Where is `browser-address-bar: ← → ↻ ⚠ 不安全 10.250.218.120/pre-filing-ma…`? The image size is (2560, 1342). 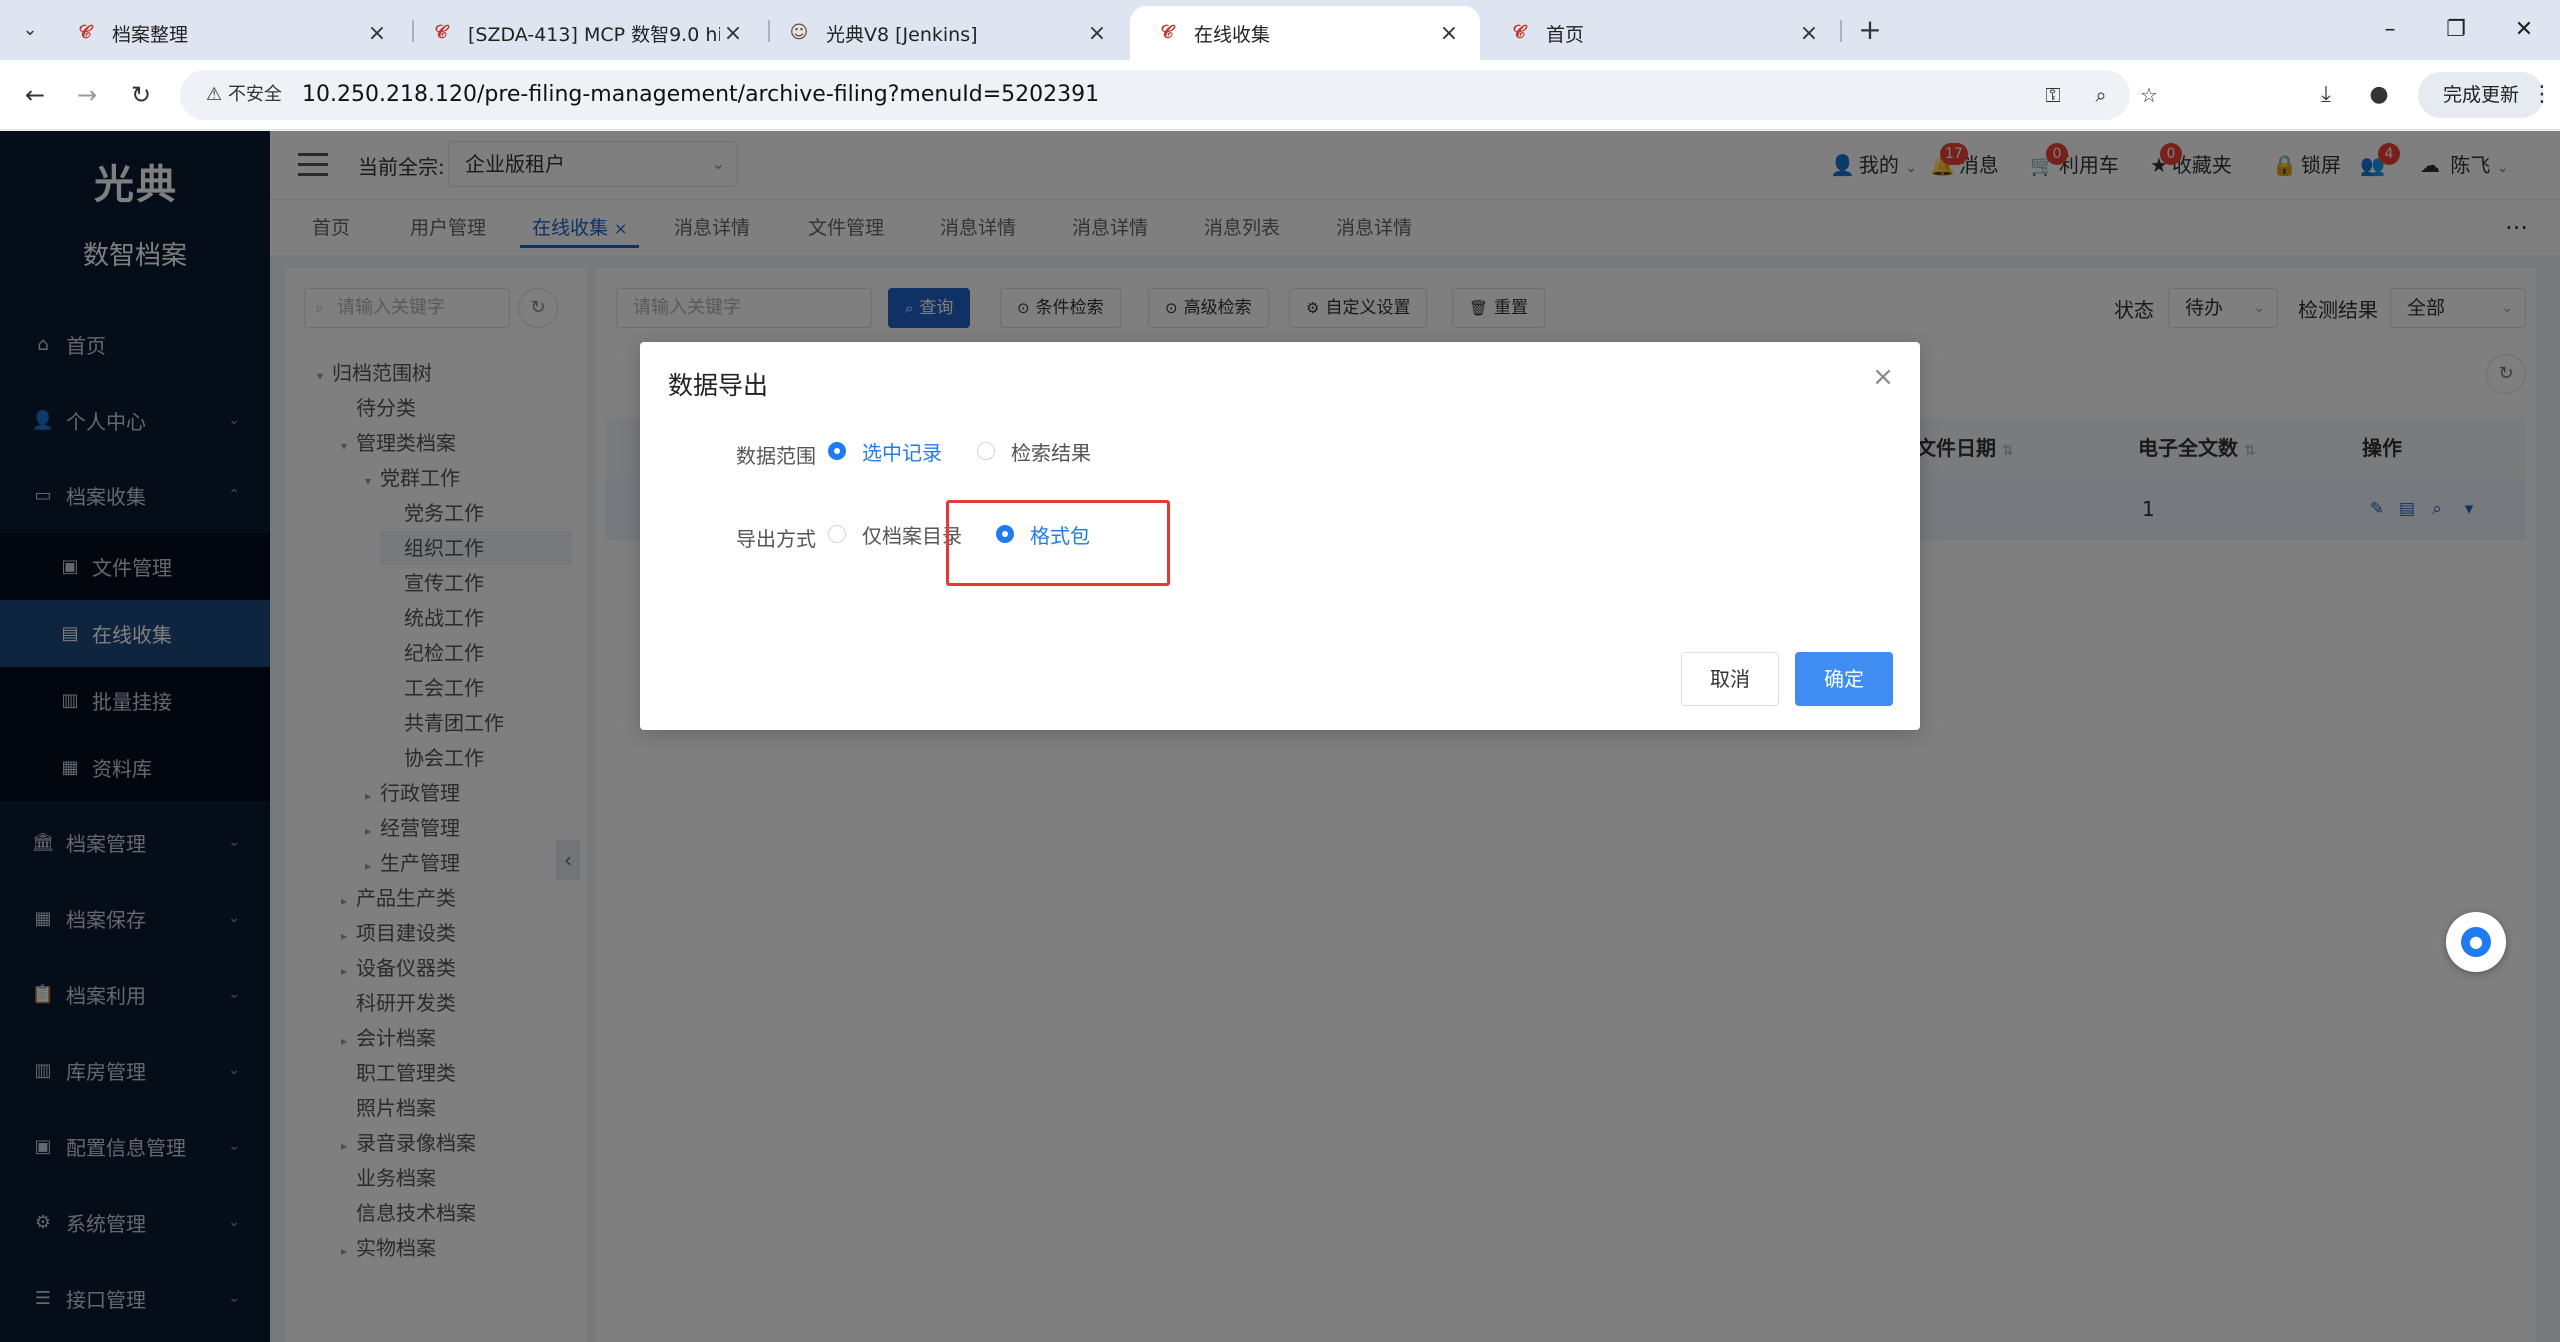
browser-address-bar: ← → ↻ ⚠ 不安全 10.250.218.120/pre-filing-ma… is located at coordinates (1280, 95).